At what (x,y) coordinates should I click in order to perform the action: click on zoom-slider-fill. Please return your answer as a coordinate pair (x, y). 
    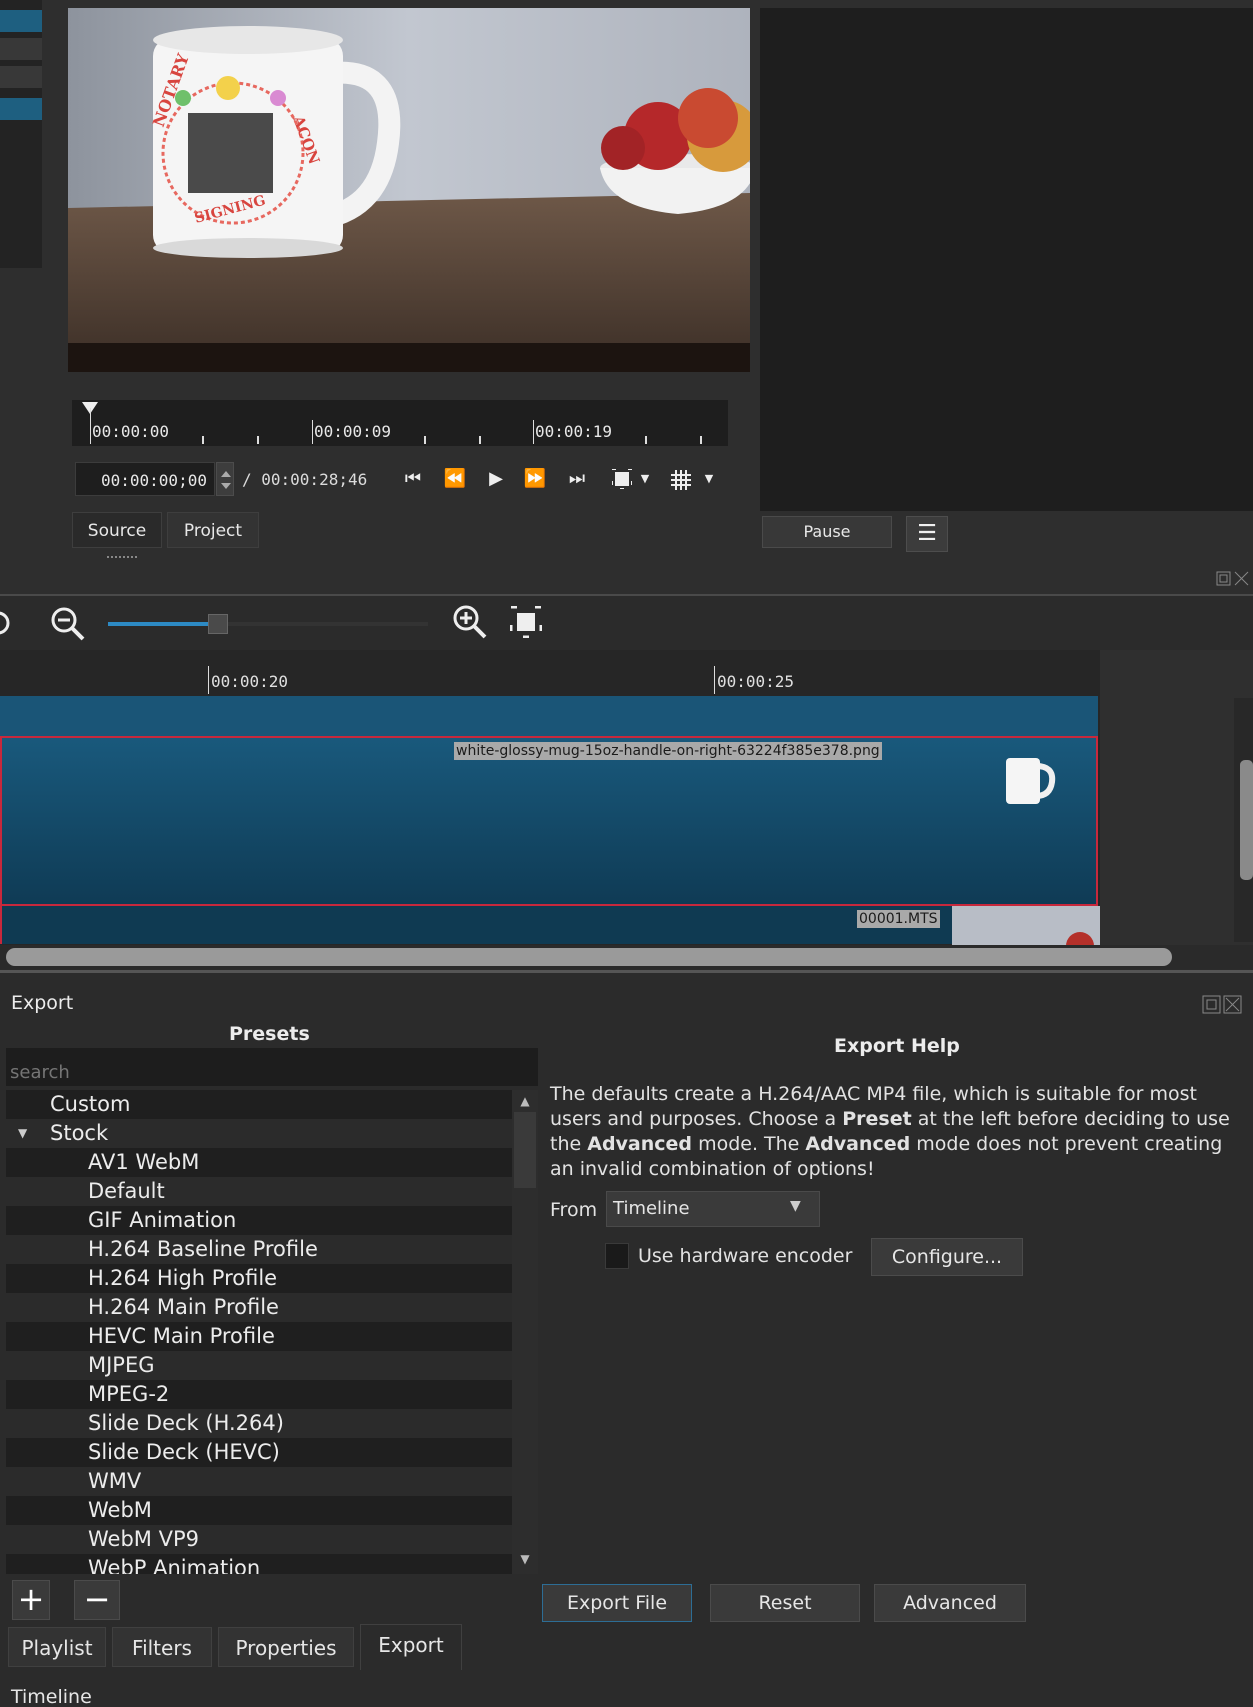
    Looking at the image, I should click on (163, 624).